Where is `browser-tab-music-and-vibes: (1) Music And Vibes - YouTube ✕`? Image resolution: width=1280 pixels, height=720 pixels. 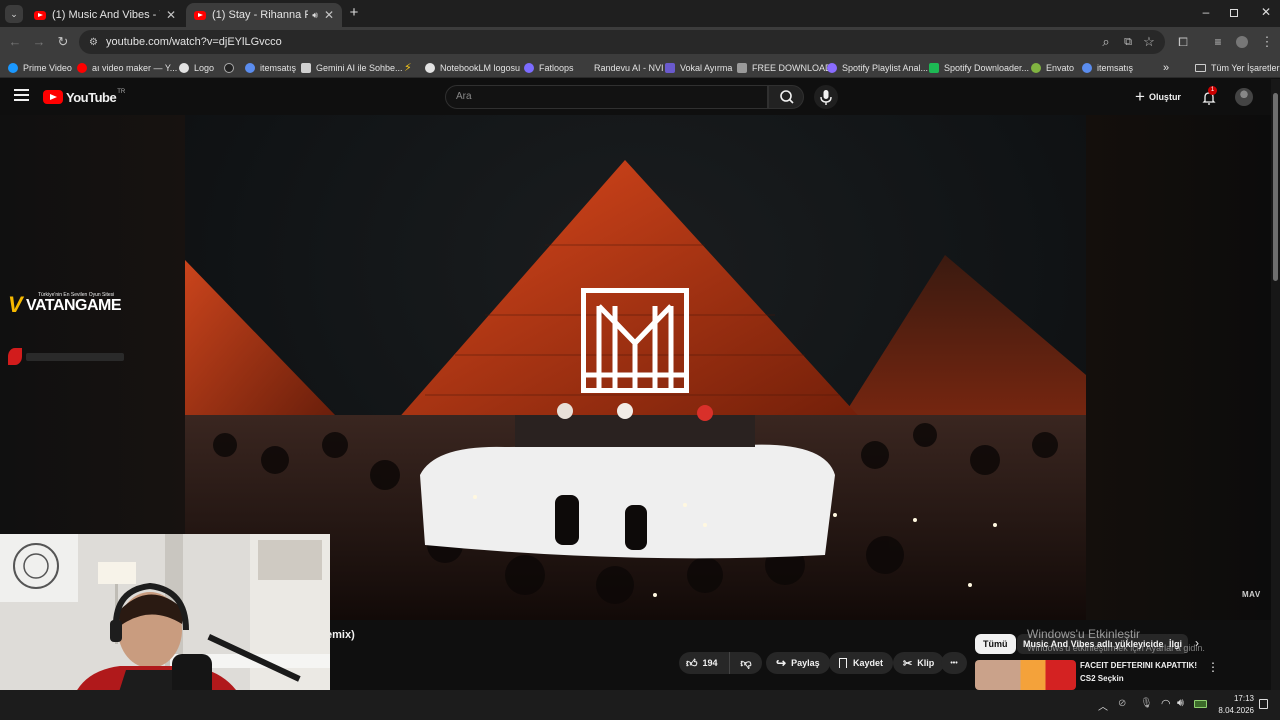 browser-tab-music-and-vibes: (1) Music And Vibes - YouTube ✕ is located at coordinates (105, 15).